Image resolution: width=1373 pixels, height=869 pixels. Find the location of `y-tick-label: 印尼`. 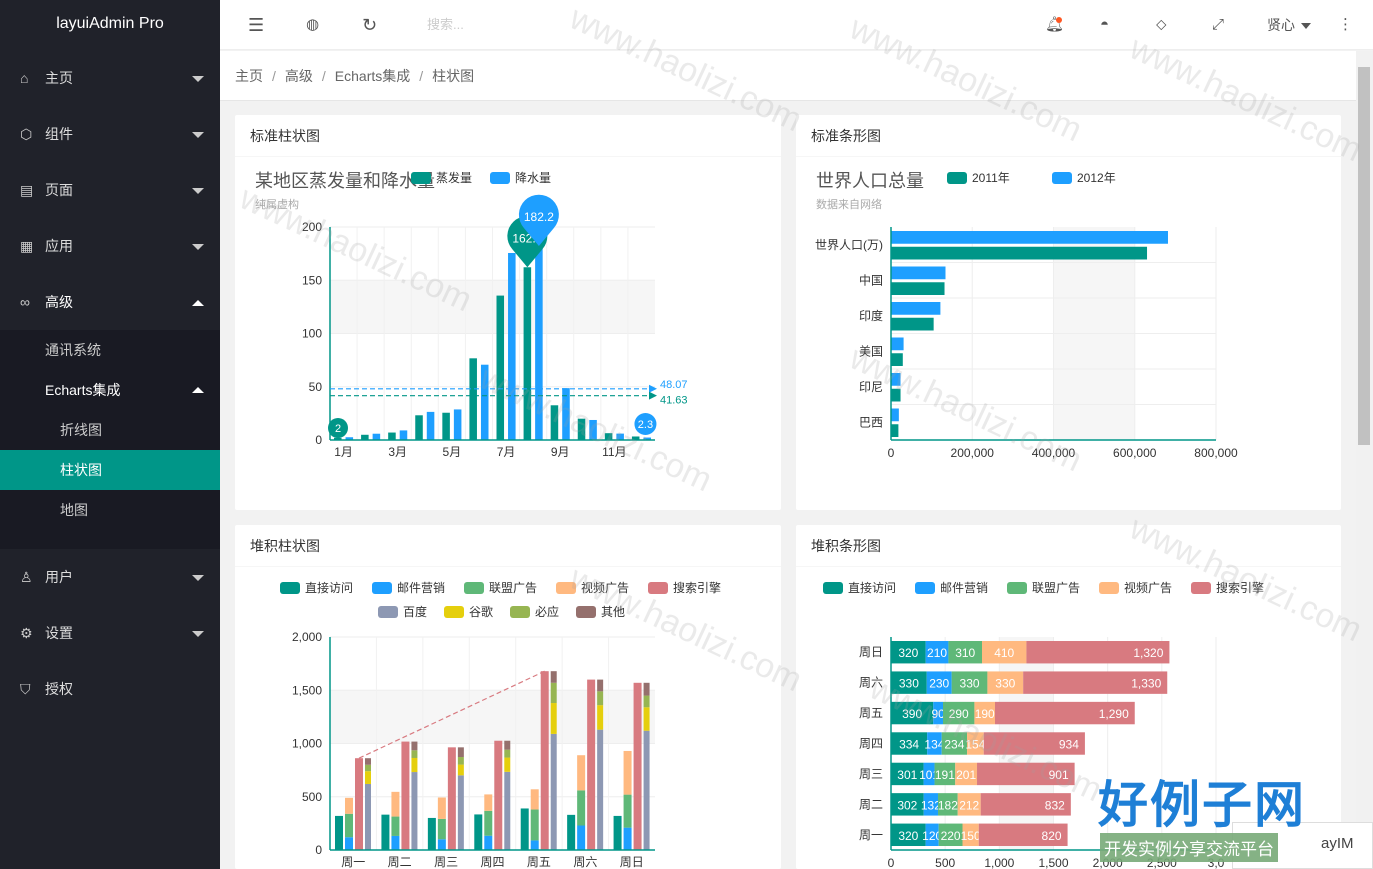

y-tick-label: 印尼 is located at coordinates (871, 387).